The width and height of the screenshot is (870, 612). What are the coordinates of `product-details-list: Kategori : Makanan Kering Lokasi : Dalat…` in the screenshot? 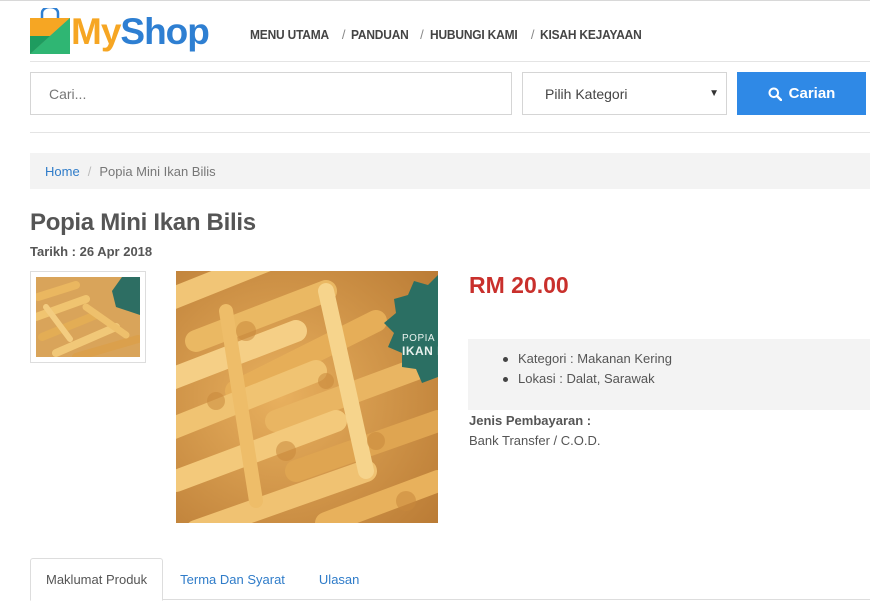 It's located at (686, 369).